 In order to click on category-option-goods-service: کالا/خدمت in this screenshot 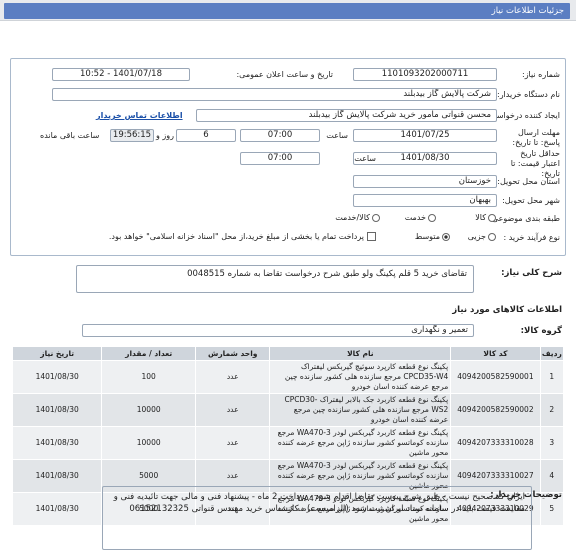, I will do `click(357, 217)`.